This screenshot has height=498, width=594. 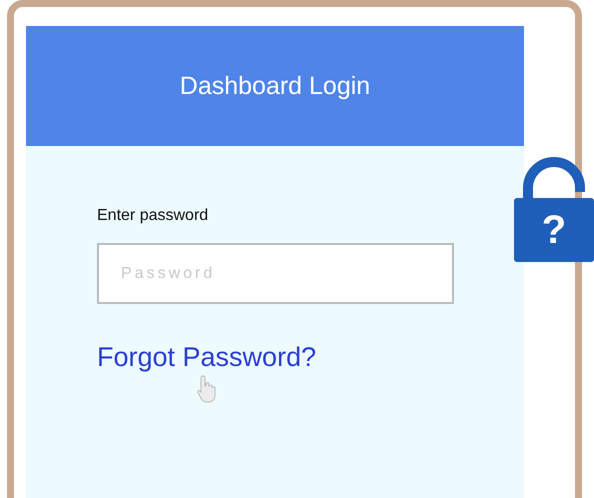 I want to click on question-mark: ?, so click(x=554, y=230).